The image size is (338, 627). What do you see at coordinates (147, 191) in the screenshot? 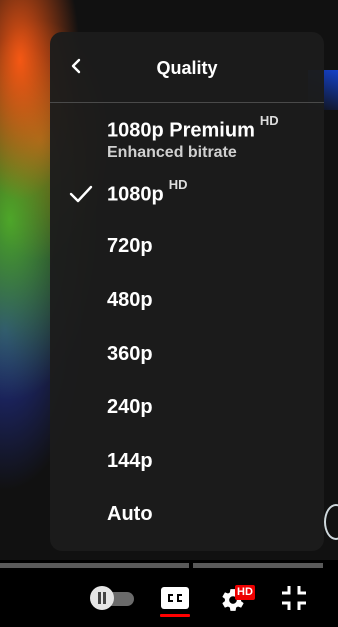
I see `quality-option-label: 1080p HD` at bounding box center [147, 191].